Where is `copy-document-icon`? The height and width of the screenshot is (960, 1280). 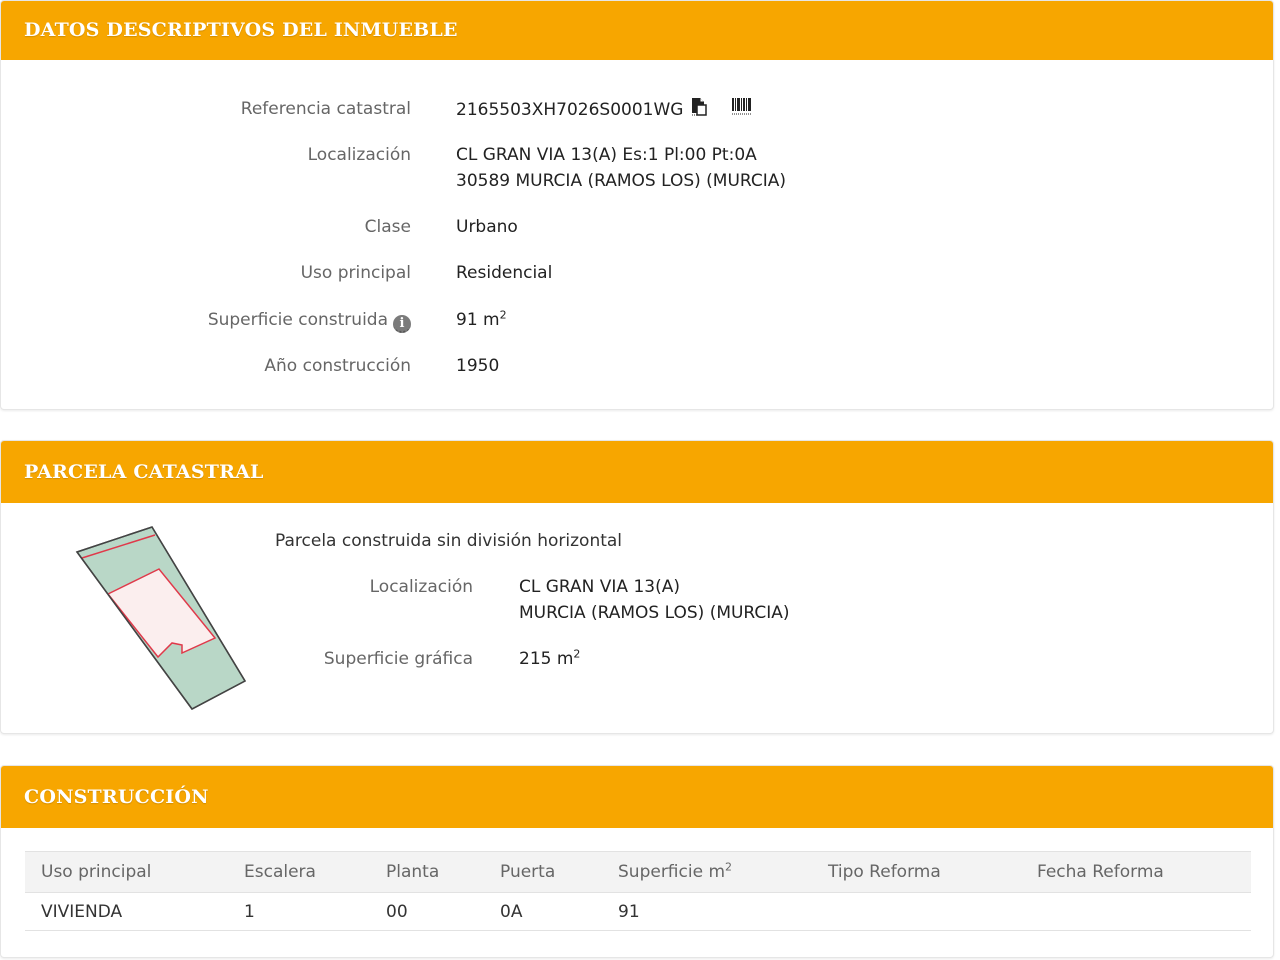
copy-document-icon is located at coordinates (699, 110).